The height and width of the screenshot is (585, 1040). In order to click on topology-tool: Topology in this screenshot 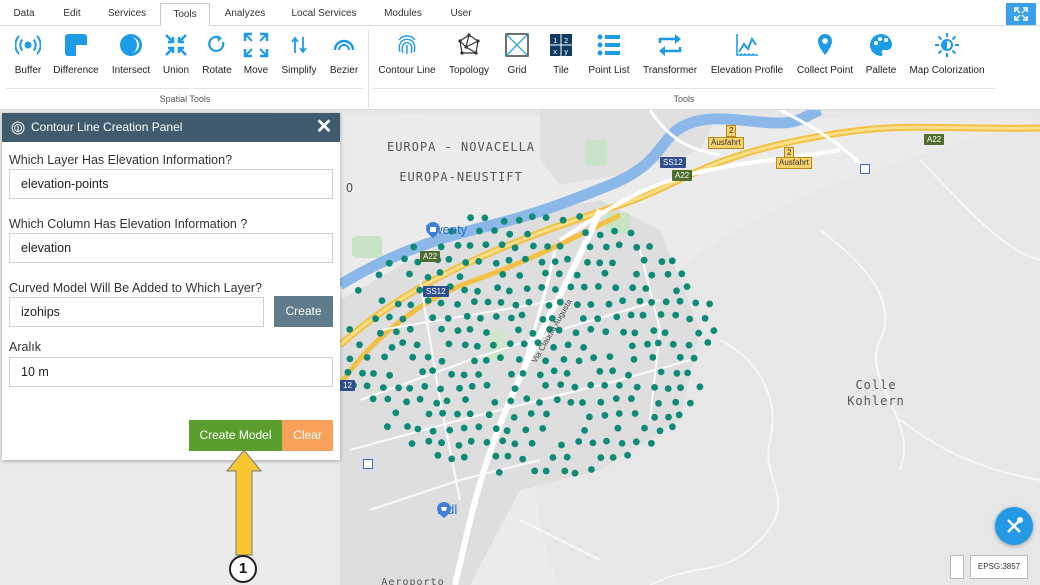, I will do `click(469, 56)`.